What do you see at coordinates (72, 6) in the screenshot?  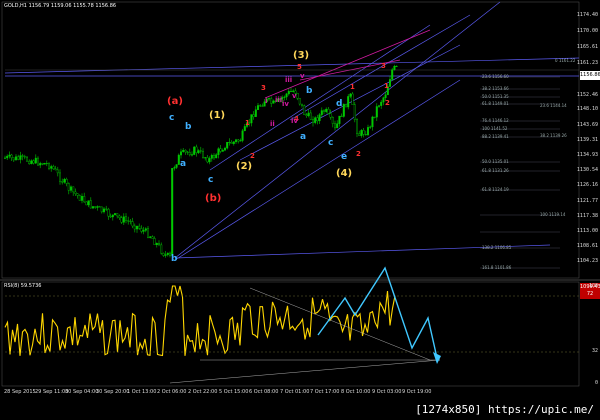 I see `ohlc-values: 1156.79 1159.06 1155.78 1156.86` at bounding box center [72, 6].